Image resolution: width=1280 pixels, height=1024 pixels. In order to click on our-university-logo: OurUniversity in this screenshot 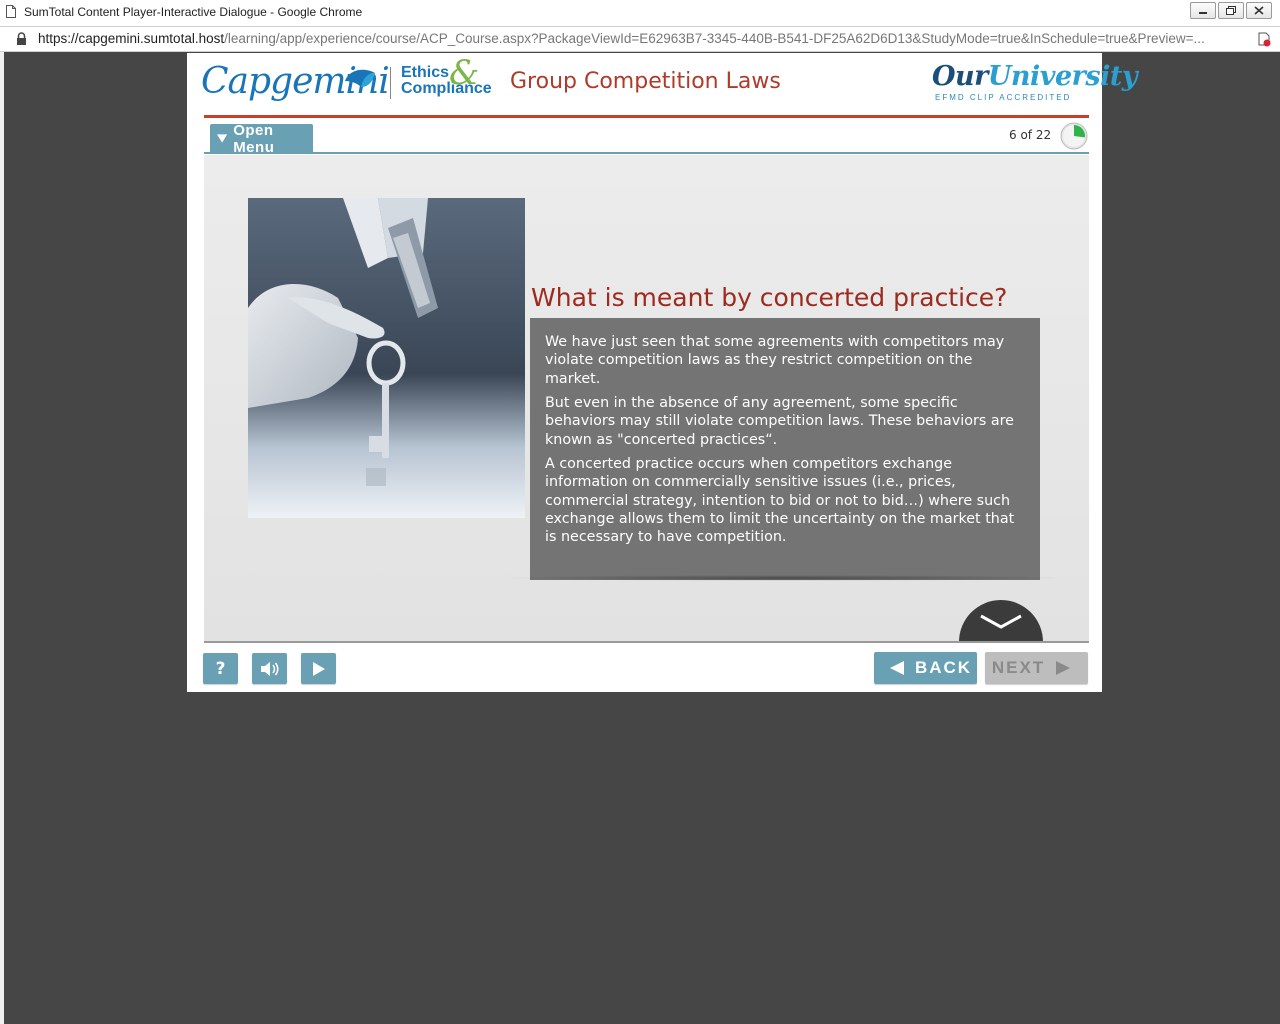, I will do `click(1035, 76)`.